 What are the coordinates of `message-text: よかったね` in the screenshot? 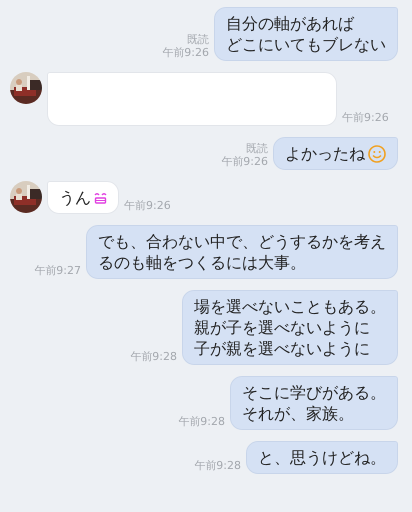 It's located at (325, 153).